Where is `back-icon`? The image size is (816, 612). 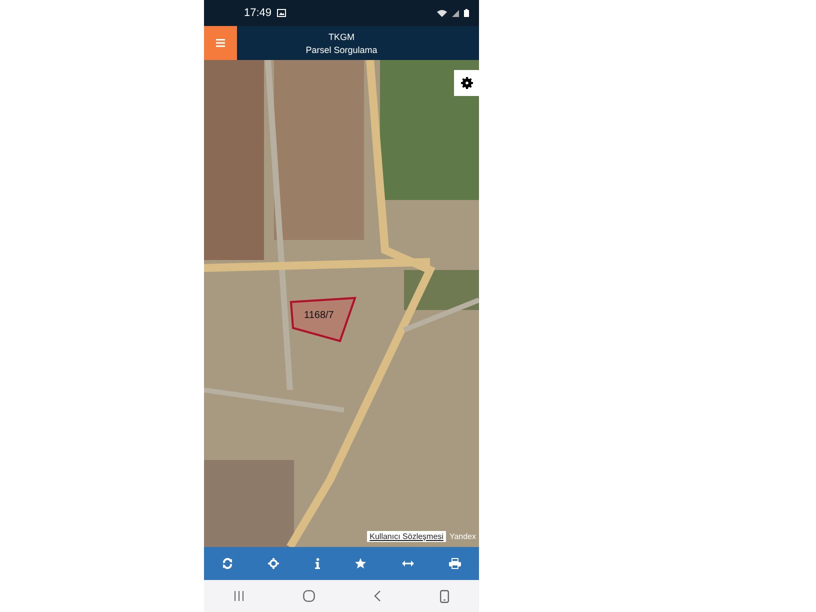 back-icon is located at coordinates (378, 596).